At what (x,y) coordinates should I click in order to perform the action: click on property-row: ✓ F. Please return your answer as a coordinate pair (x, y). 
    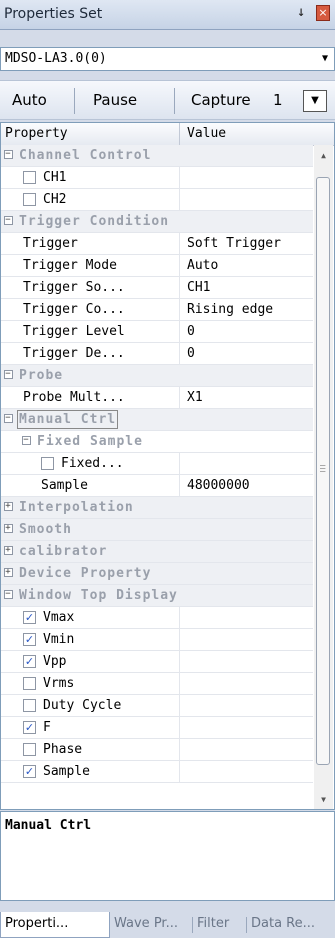
    Looking at the image, I should click on (157, 728).